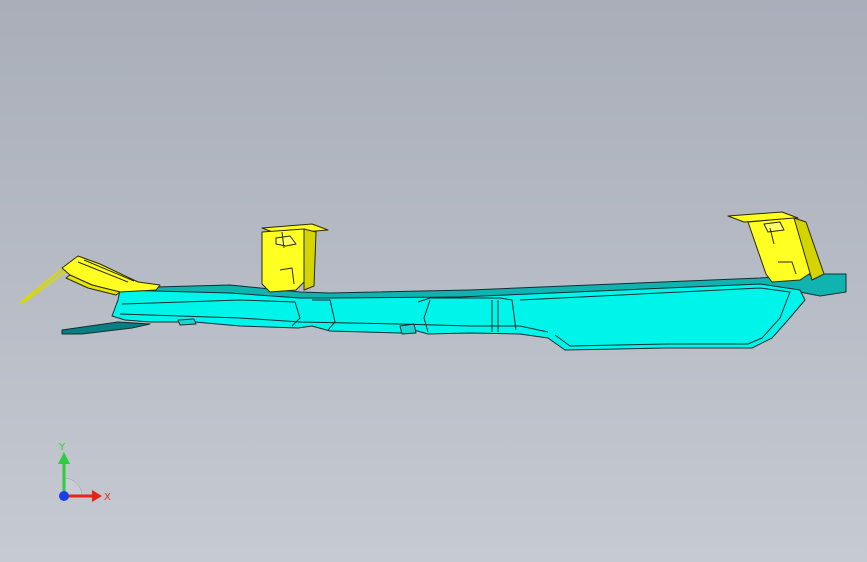 The height and width of the screenshot is (562, 867). Describe the element at coordinates (454, 312) in the screenshot. I see `sheet-metal-part` at that location.